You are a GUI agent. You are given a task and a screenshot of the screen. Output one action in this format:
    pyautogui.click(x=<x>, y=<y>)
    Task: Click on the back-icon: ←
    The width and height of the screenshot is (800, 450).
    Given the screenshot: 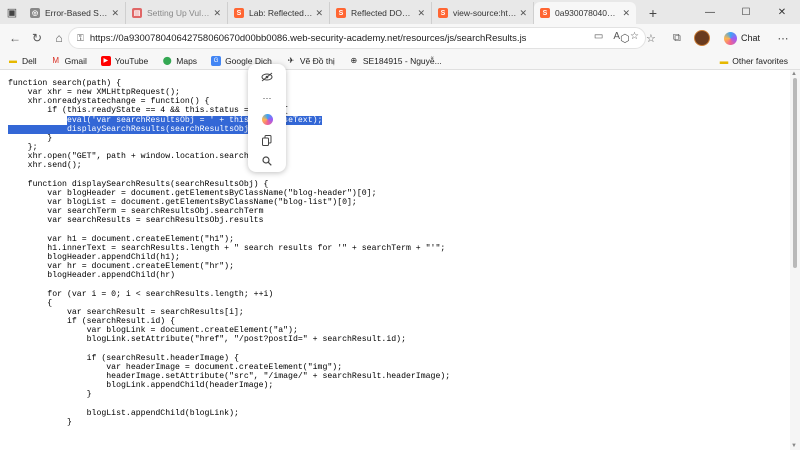 What is the action you would take?
    pyautogui.click(x=15, y=38)
    